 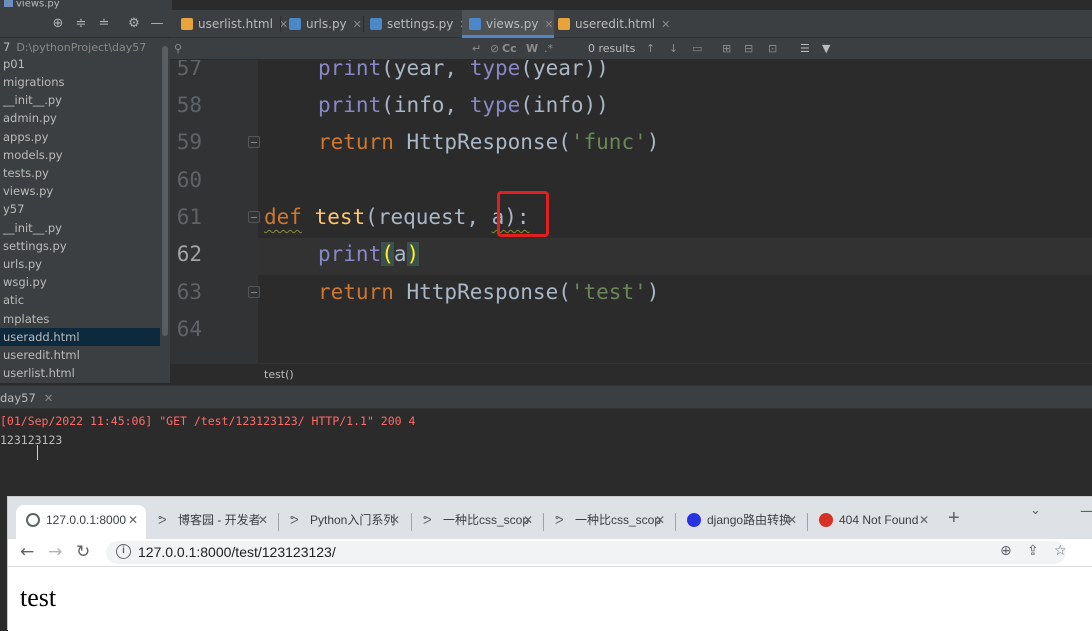 What do you see at coordinates (80, 246) in the screenshot?
I see `tree-item: settings.py` at bounding box center [80, 246].